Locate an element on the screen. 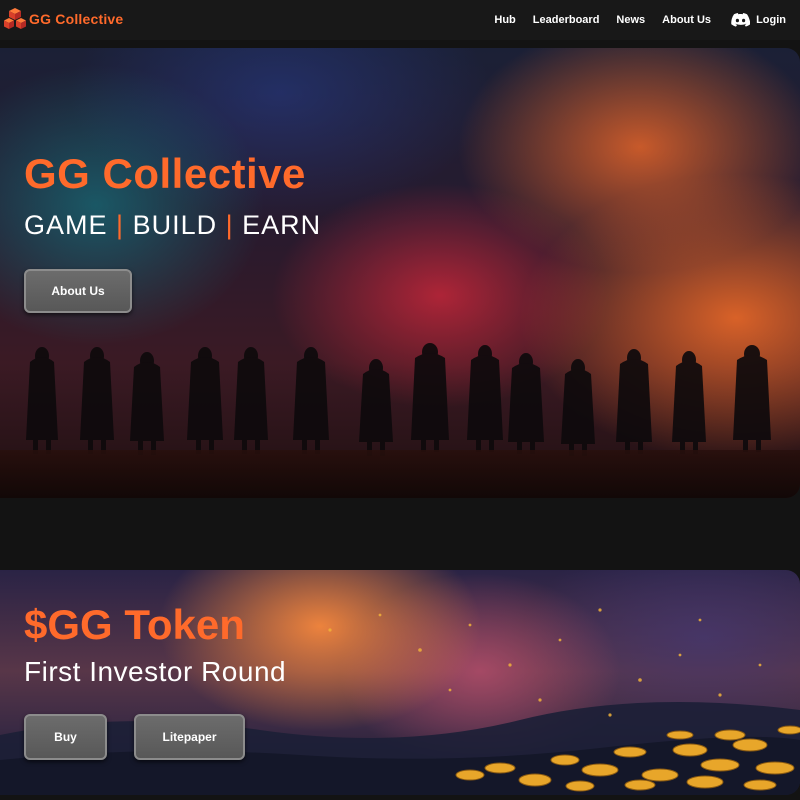 The height and width of the screenshot is (800, 800). buy-button: Buy is located at coordinates (65, 737).